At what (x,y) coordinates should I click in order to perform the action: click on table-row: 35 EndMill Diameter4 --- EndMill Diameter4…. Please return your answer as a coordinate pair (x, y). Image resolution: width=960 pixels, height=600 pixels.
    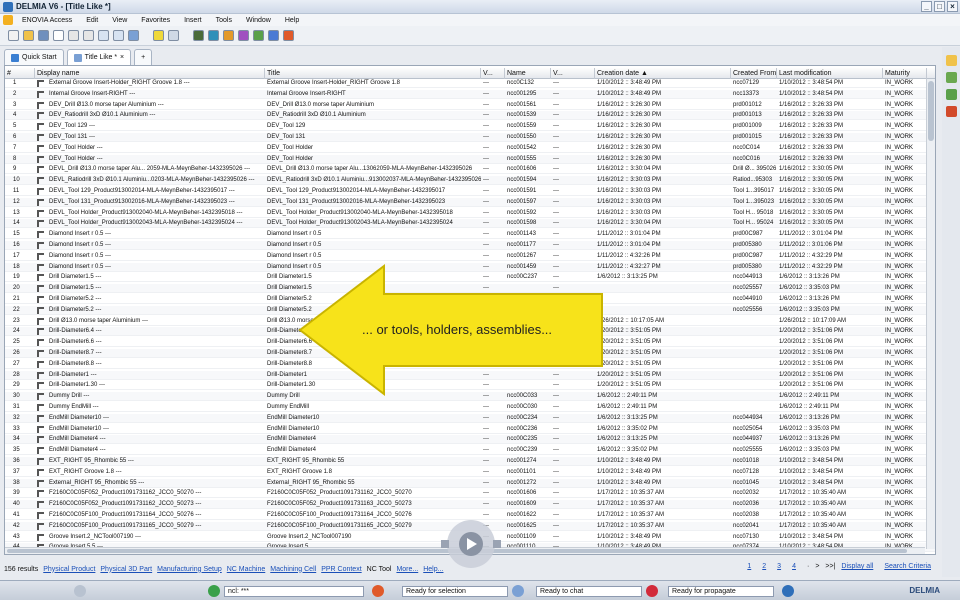
    Looking at the image, I should click on (470, 451).